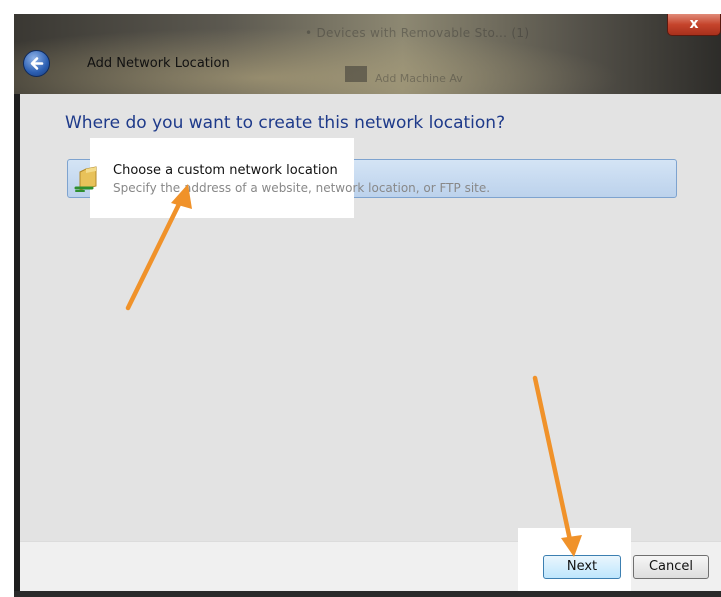 Image resolution: width=721 pixels, height=597 pixels. I want to click on annotation-arrow-next, so click(557, 466).